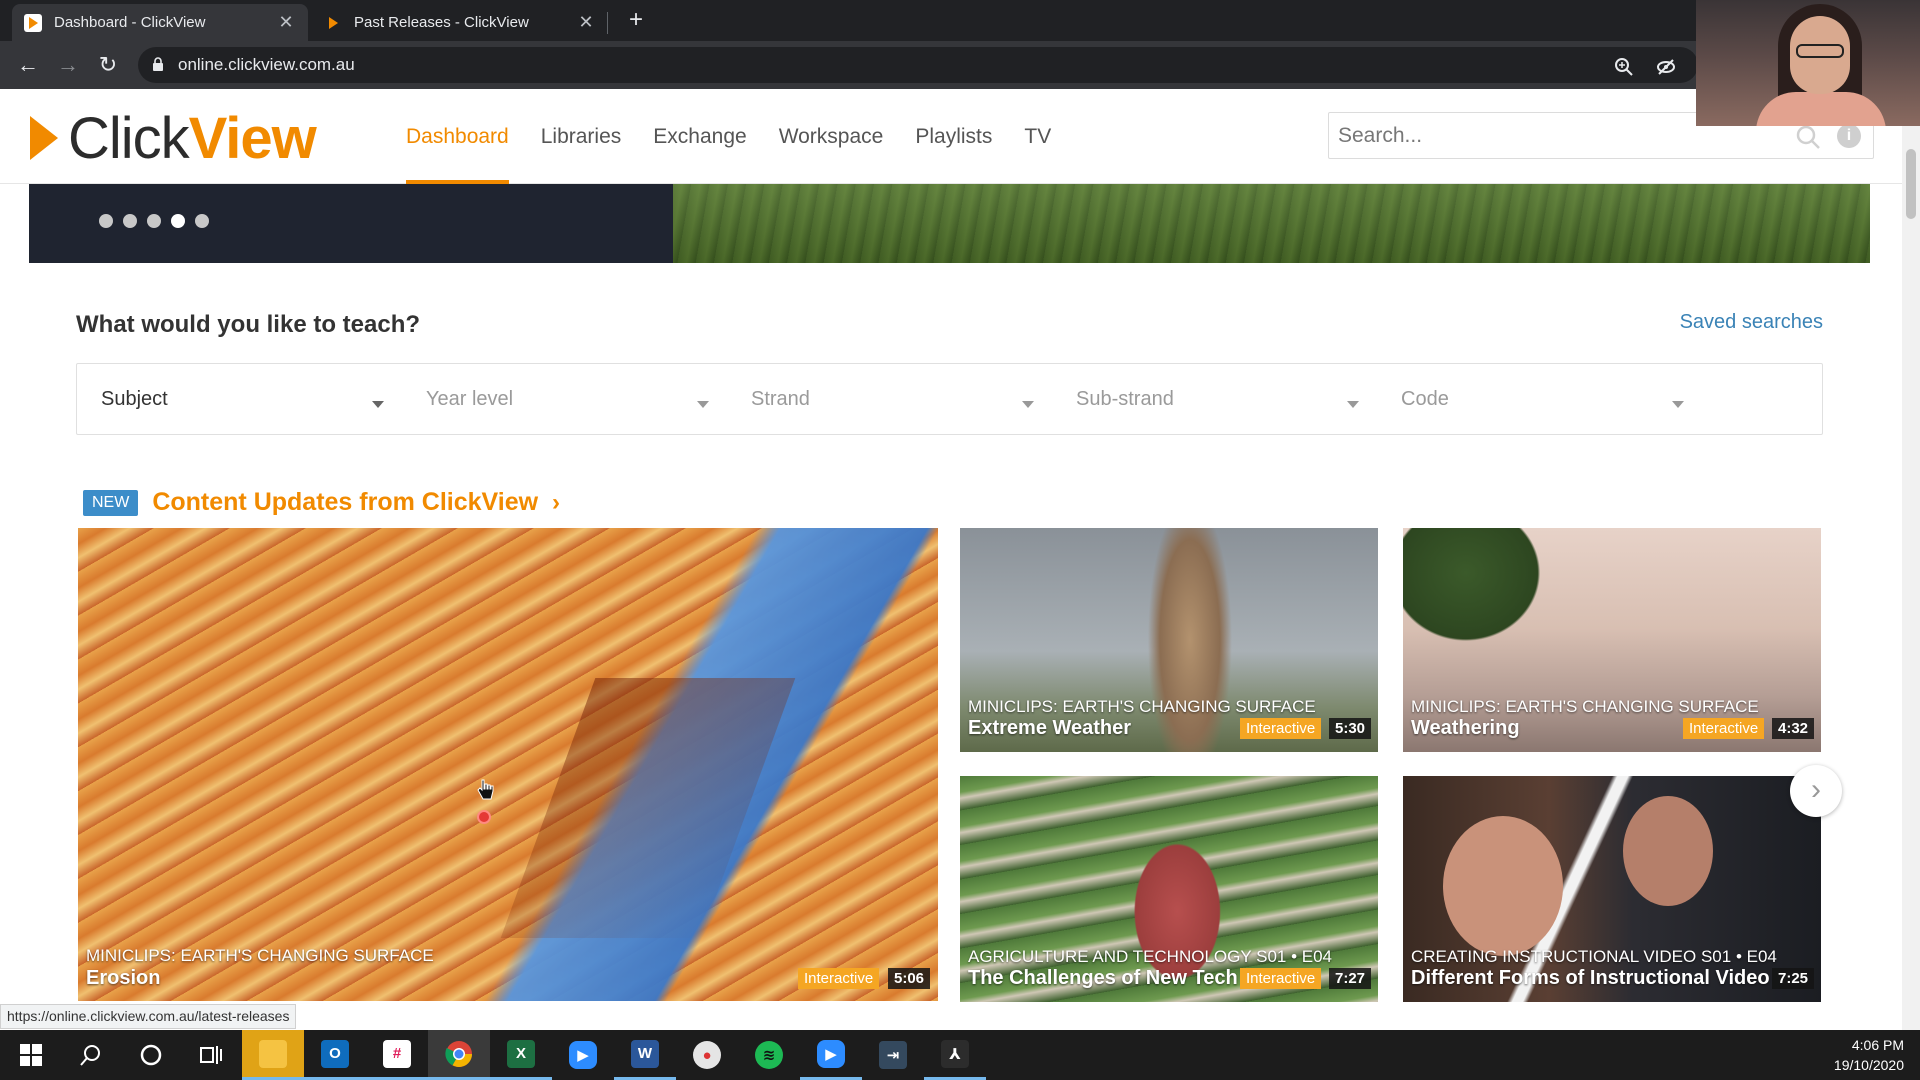  Describe the element at coordinates (831, 136) in the screenshot. I see `nav-workspace: Workspace` at that location.